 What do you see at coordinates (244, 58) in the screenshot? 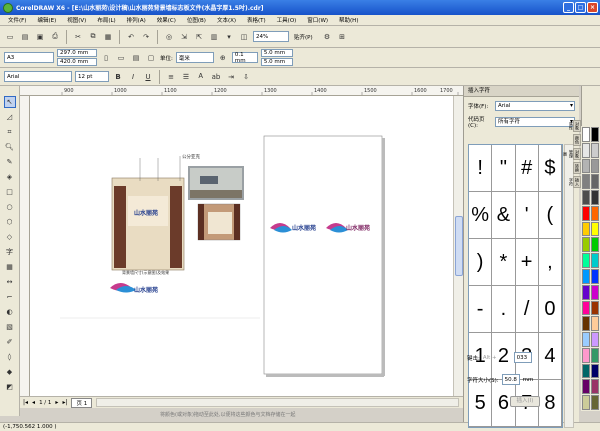
I see `nudge-distance-input: 0.1 mm` at bounding box center [244, 58].